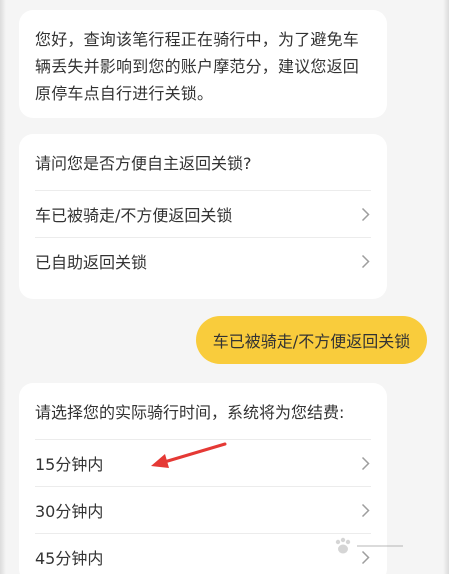 This screenshot has width=449, height=574. Describe the element at coordinates (197, 66) in the screenshot. I see `notice-line: 辆丢失并影响到您的账户摩范分，建议您返回` at that location.